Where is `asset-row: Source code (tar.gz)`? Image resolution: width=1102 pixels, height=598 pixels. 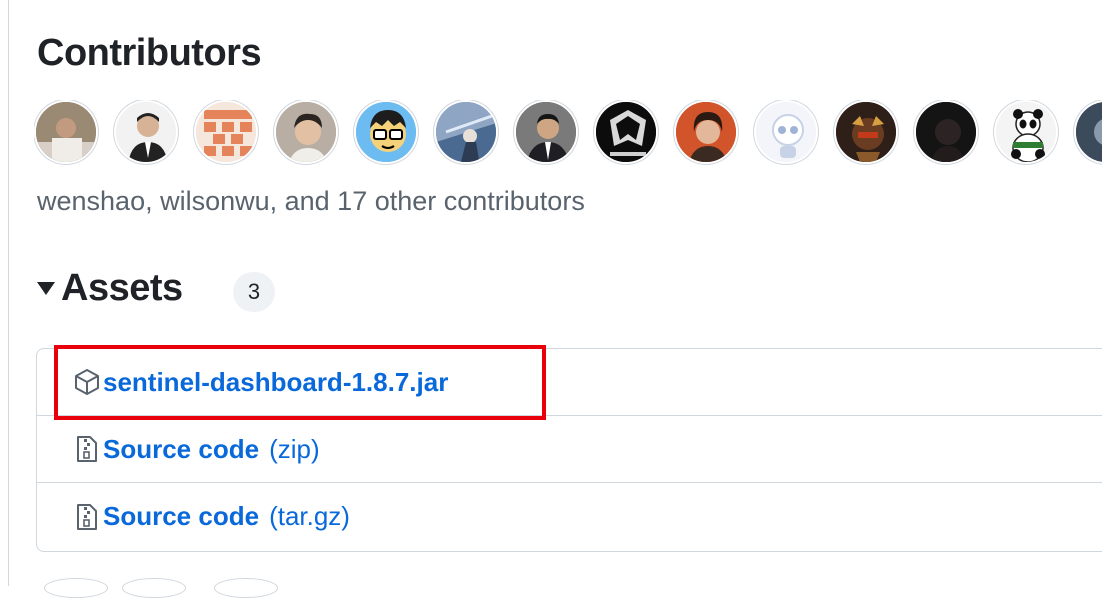 asset-row: Source code (tar.gz) is located at coordinates (569, 516).